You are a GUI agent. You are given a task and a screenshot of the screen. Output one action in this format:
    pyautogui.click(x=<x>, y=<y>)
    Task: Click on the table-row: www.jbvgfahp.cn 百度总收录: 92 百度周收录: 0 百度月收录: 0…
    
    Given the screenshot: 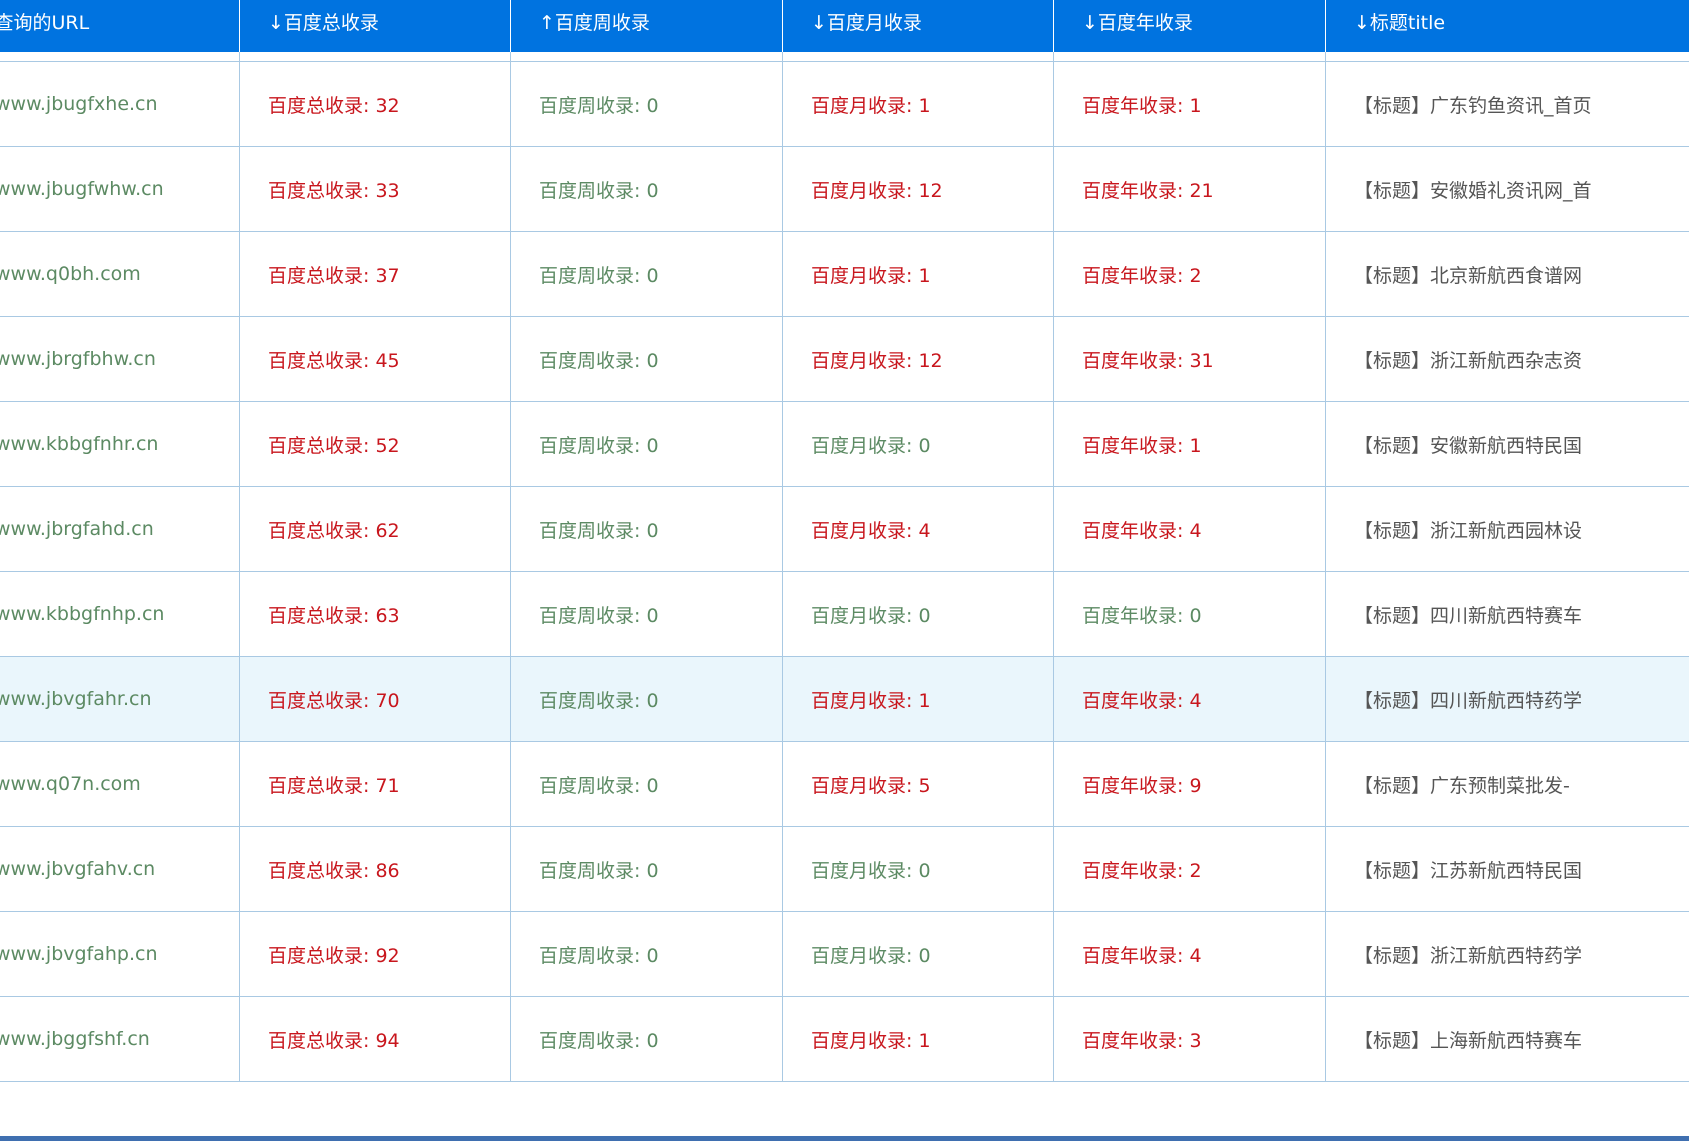 What is the action you would take?
    pyautogui.click(x=844, y=954)
    